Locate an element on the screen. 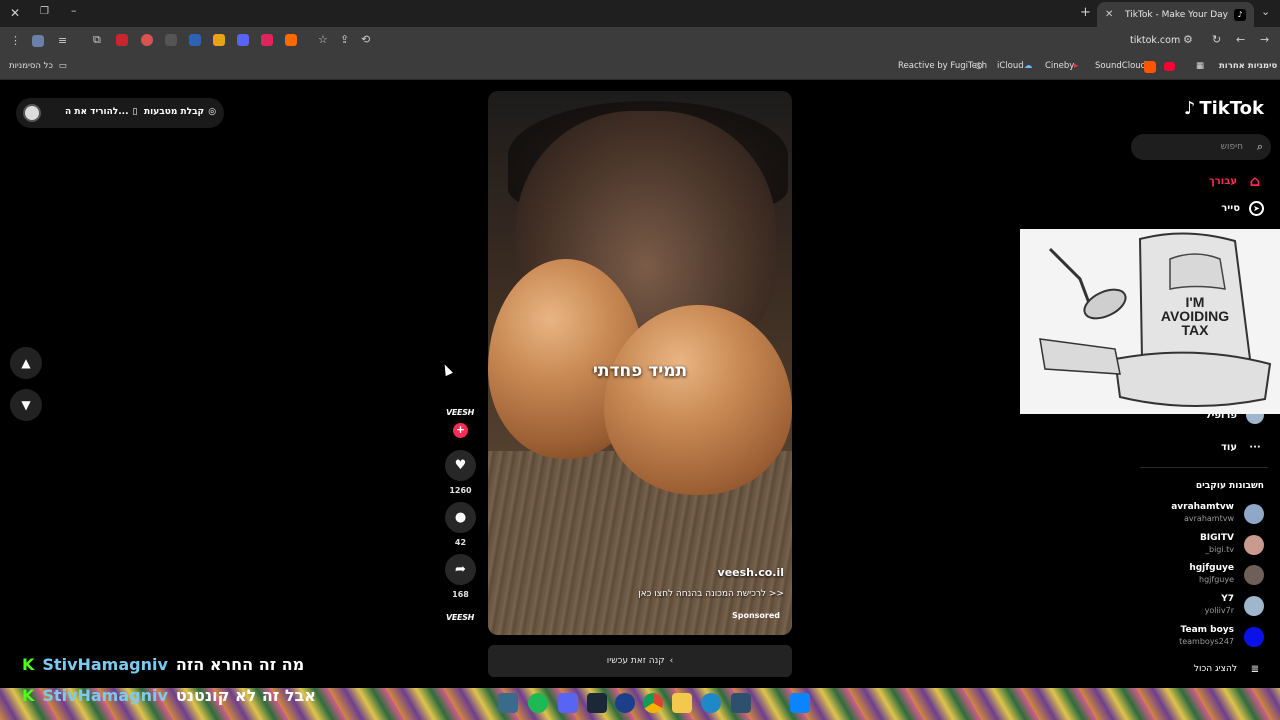 The height and width of the screenshot is (720, 1280). chat-message: K StivHamagniv אבל זה לא קונטנט is located at coordinates (169, 695).